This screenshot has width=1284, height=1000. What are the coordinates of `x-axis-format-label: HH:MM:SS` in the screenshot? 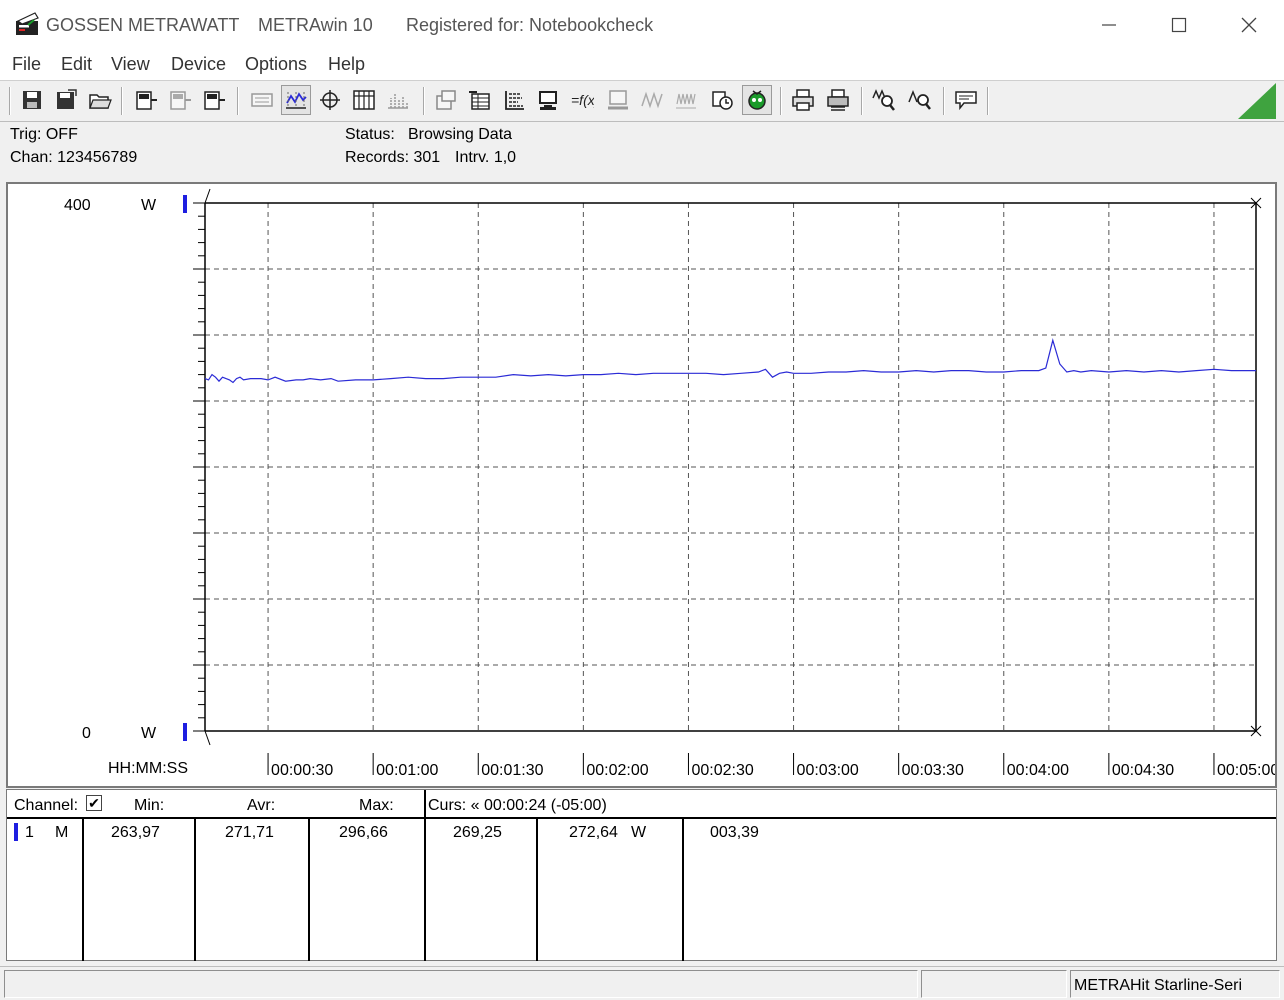 It's located at (148, 768).